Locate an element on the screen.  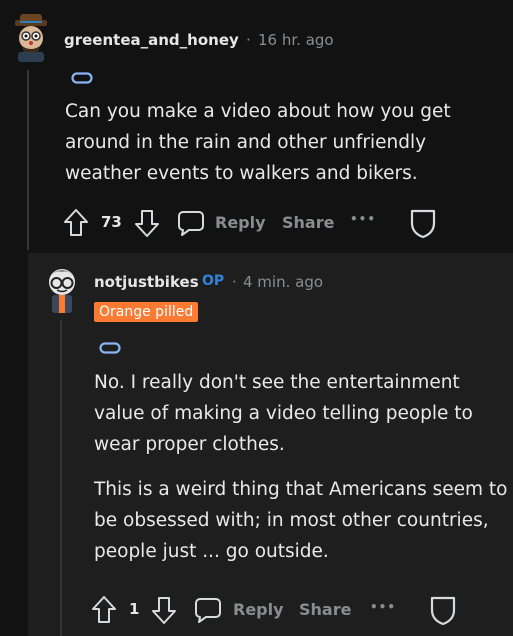
vote-count: 1 is located at coordinates (134, 609).